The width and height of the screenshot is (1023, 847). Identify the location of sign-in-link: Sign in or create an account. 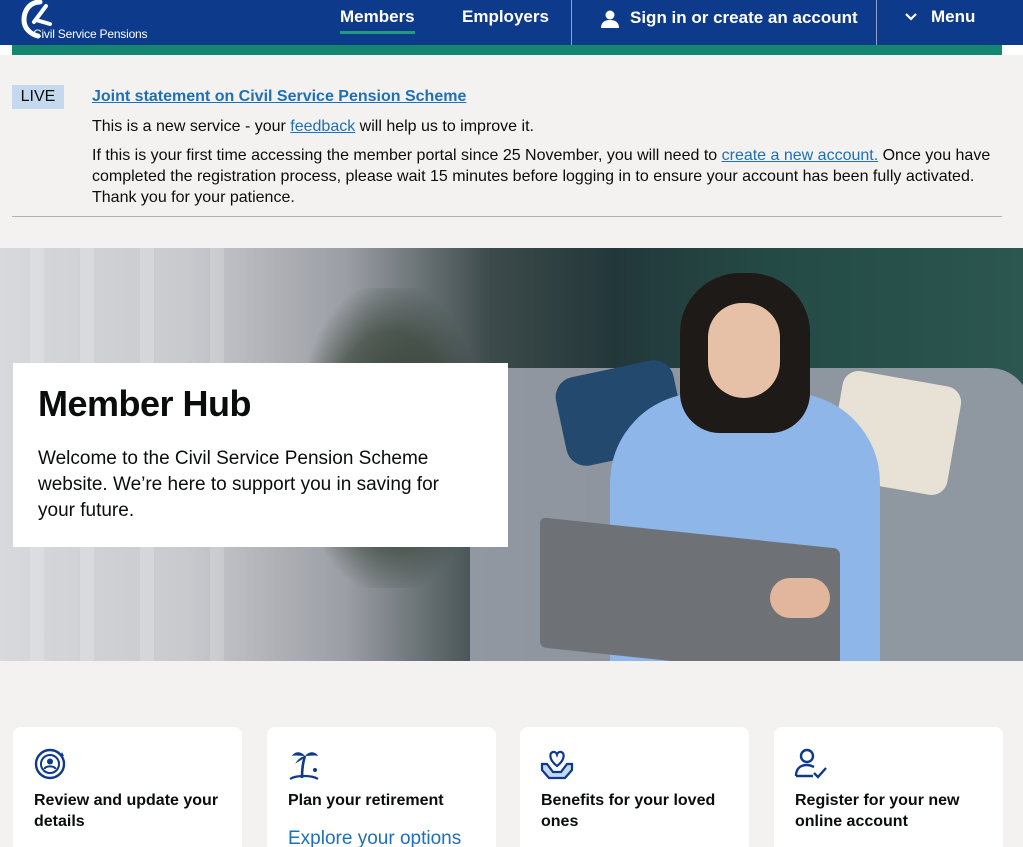
(729, 22).